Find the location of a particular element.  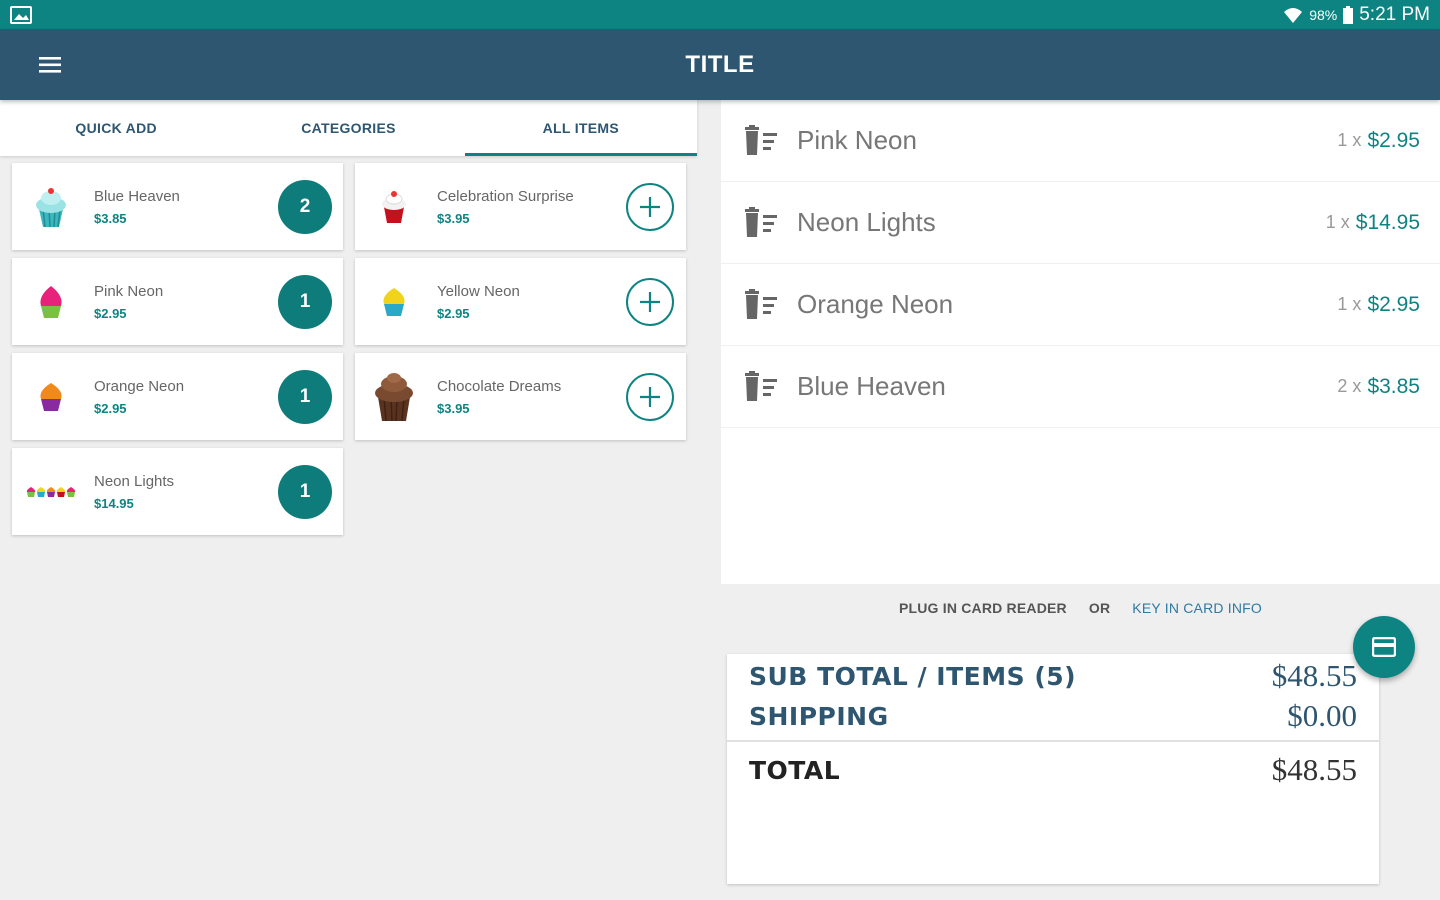

orange-cupcake-icon is located at coordinates (51, 396).